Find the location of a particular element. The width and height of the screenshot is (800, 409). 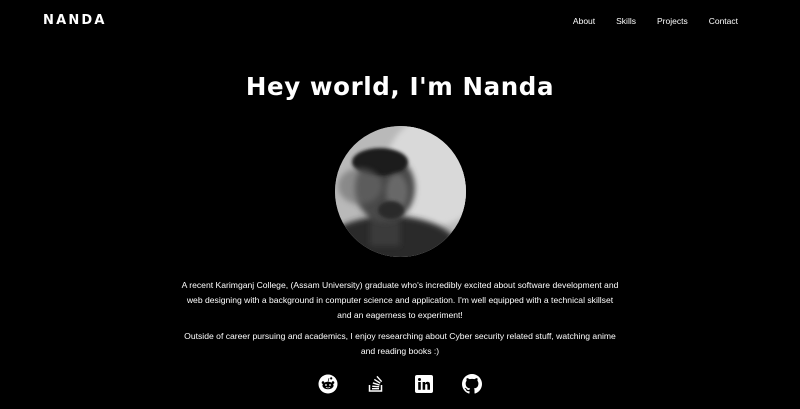

profile-photo-image is located at coordinates (400, 191).